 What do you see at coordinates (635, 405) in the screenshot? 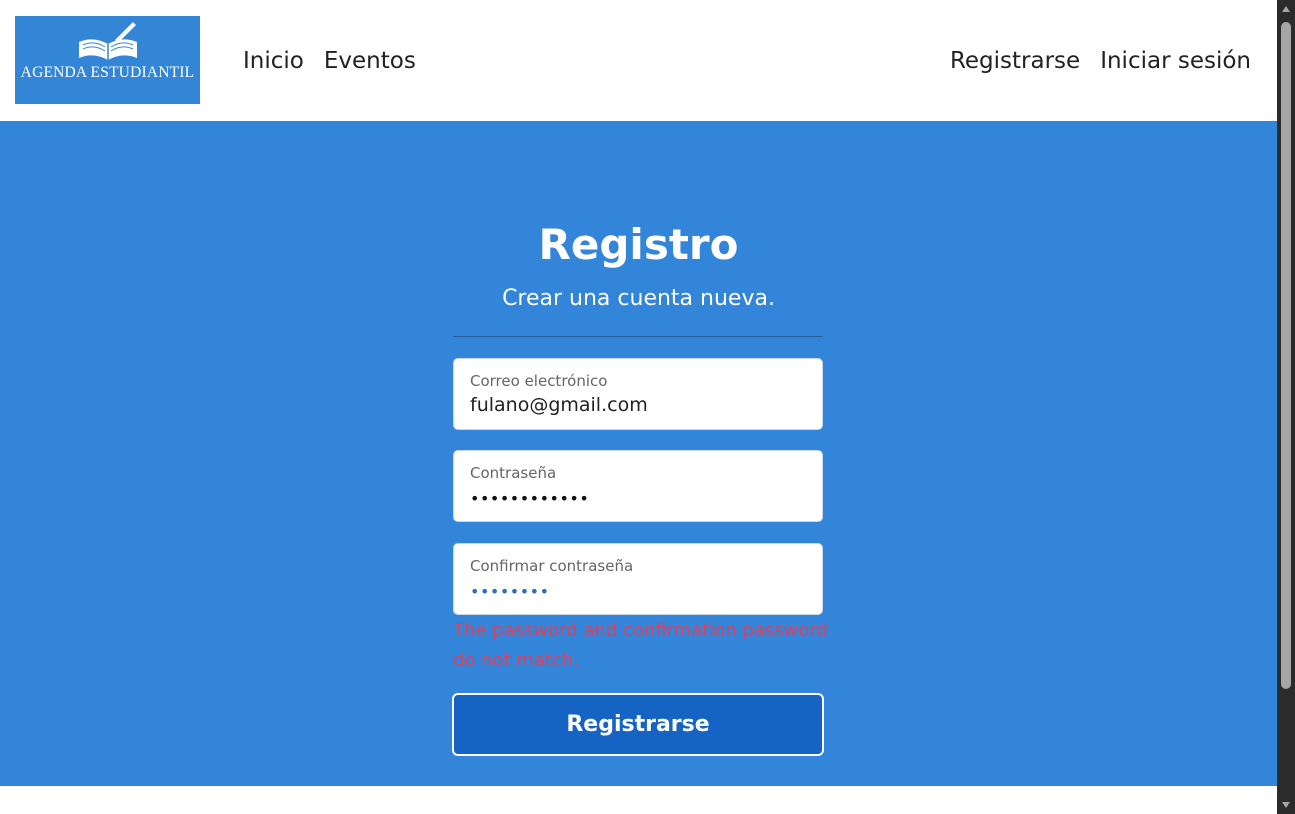
I see `email-input` at bounding box center [635, 405].